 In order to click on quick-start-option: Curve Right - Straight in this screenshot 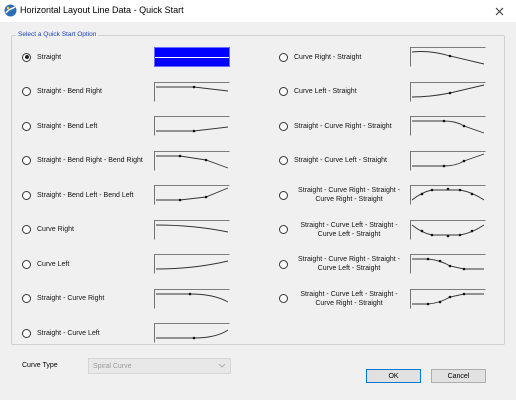, I will do `click(320, 57)`.